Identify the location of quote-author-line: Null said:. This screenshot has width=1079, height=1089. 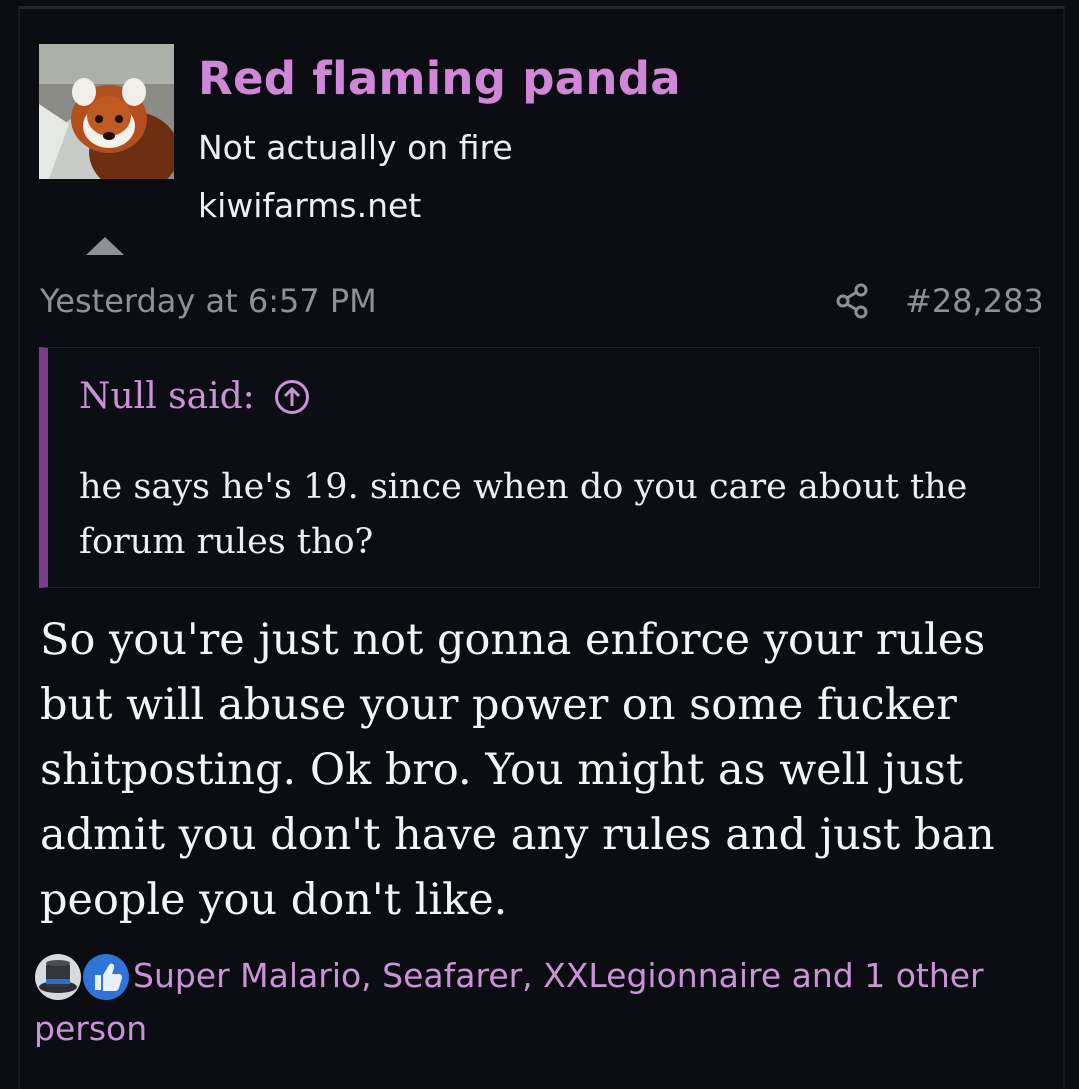
(194, 396).